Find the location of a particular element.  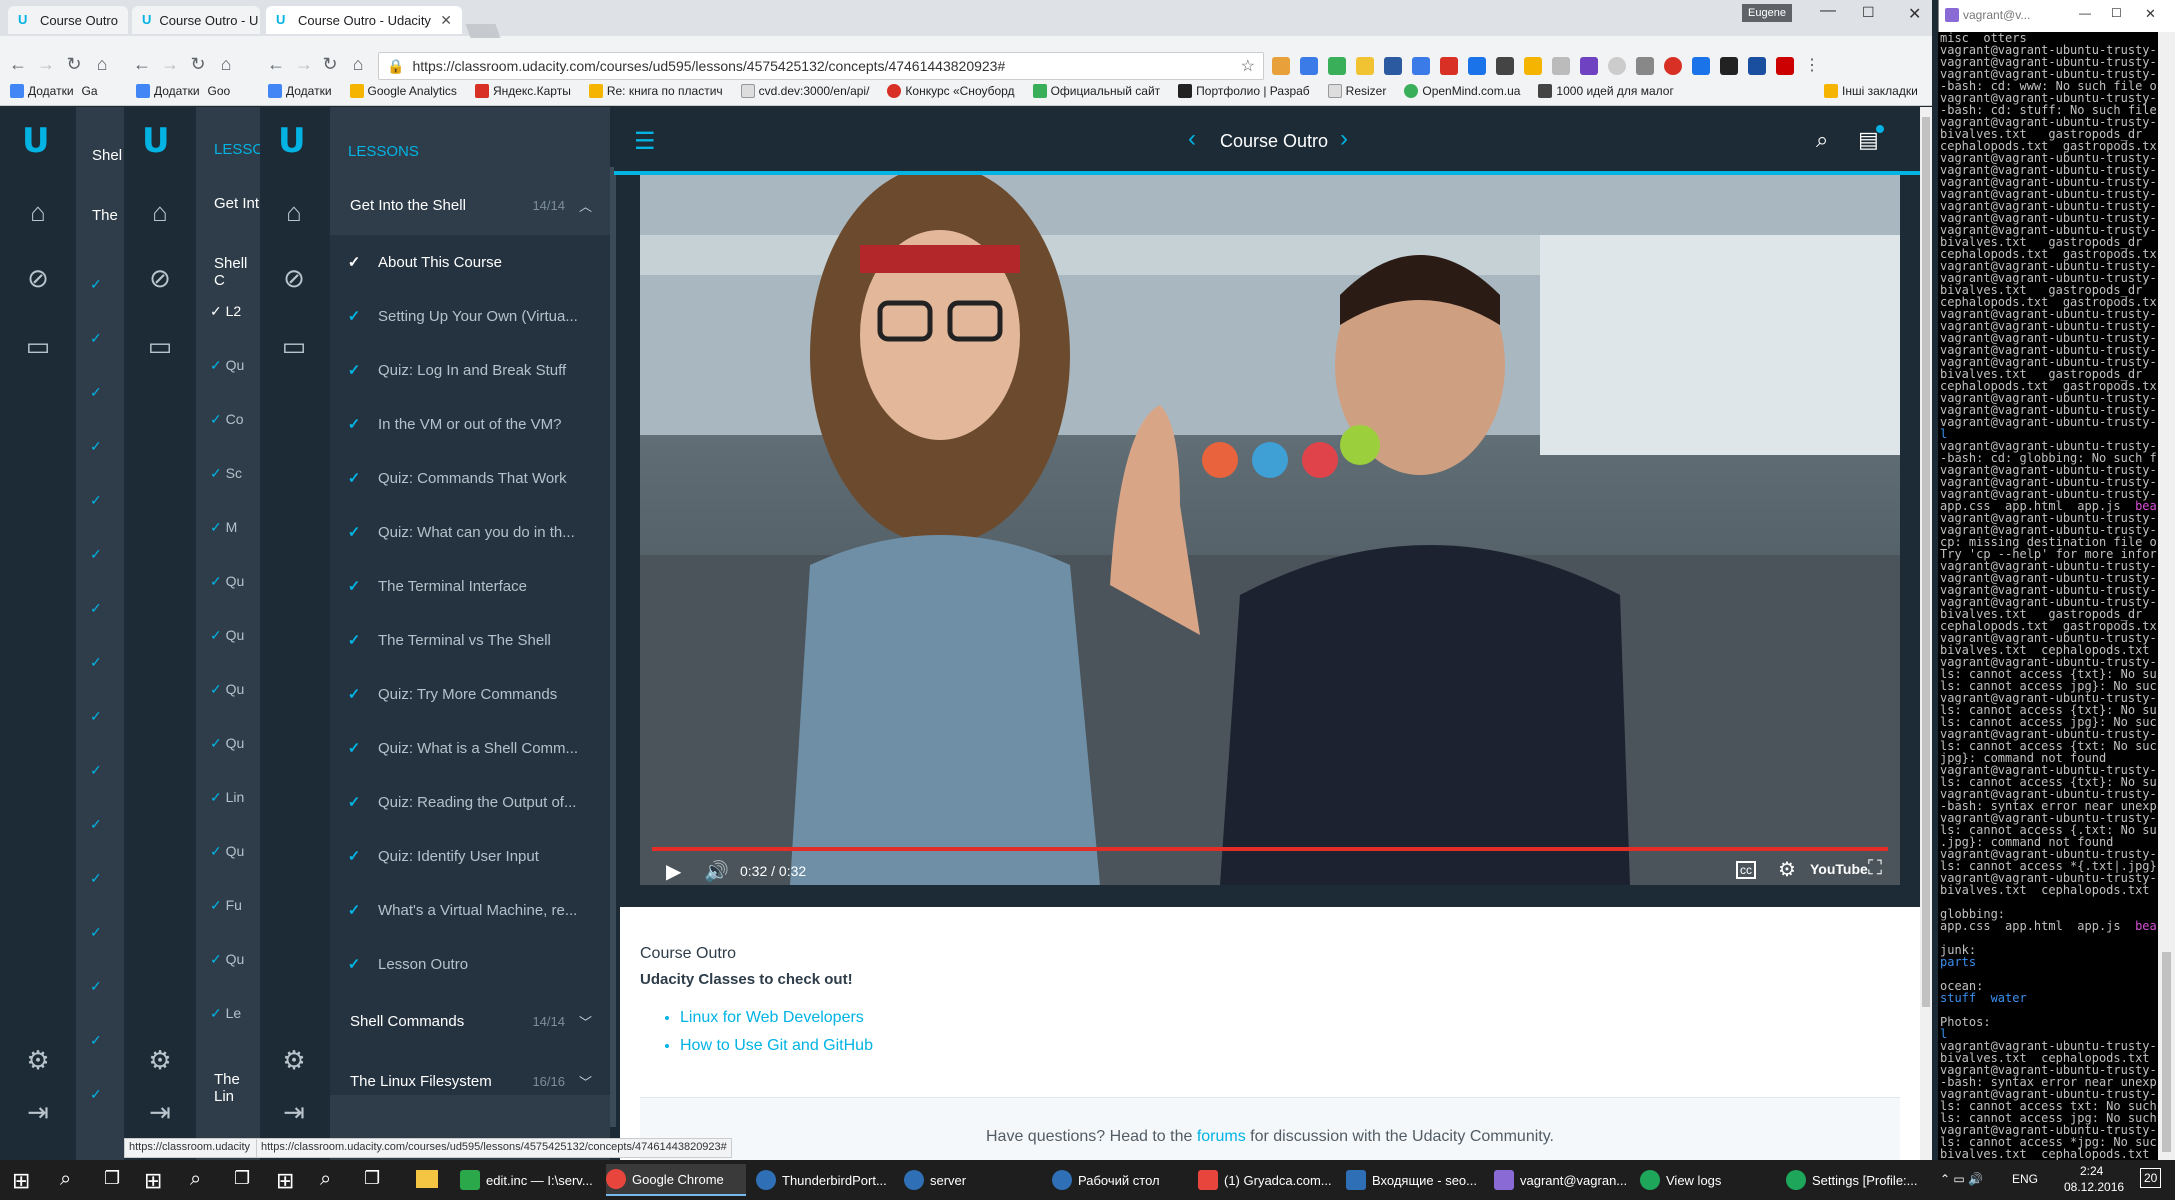

page-scrollbar is located at coordinates (1926, 633).